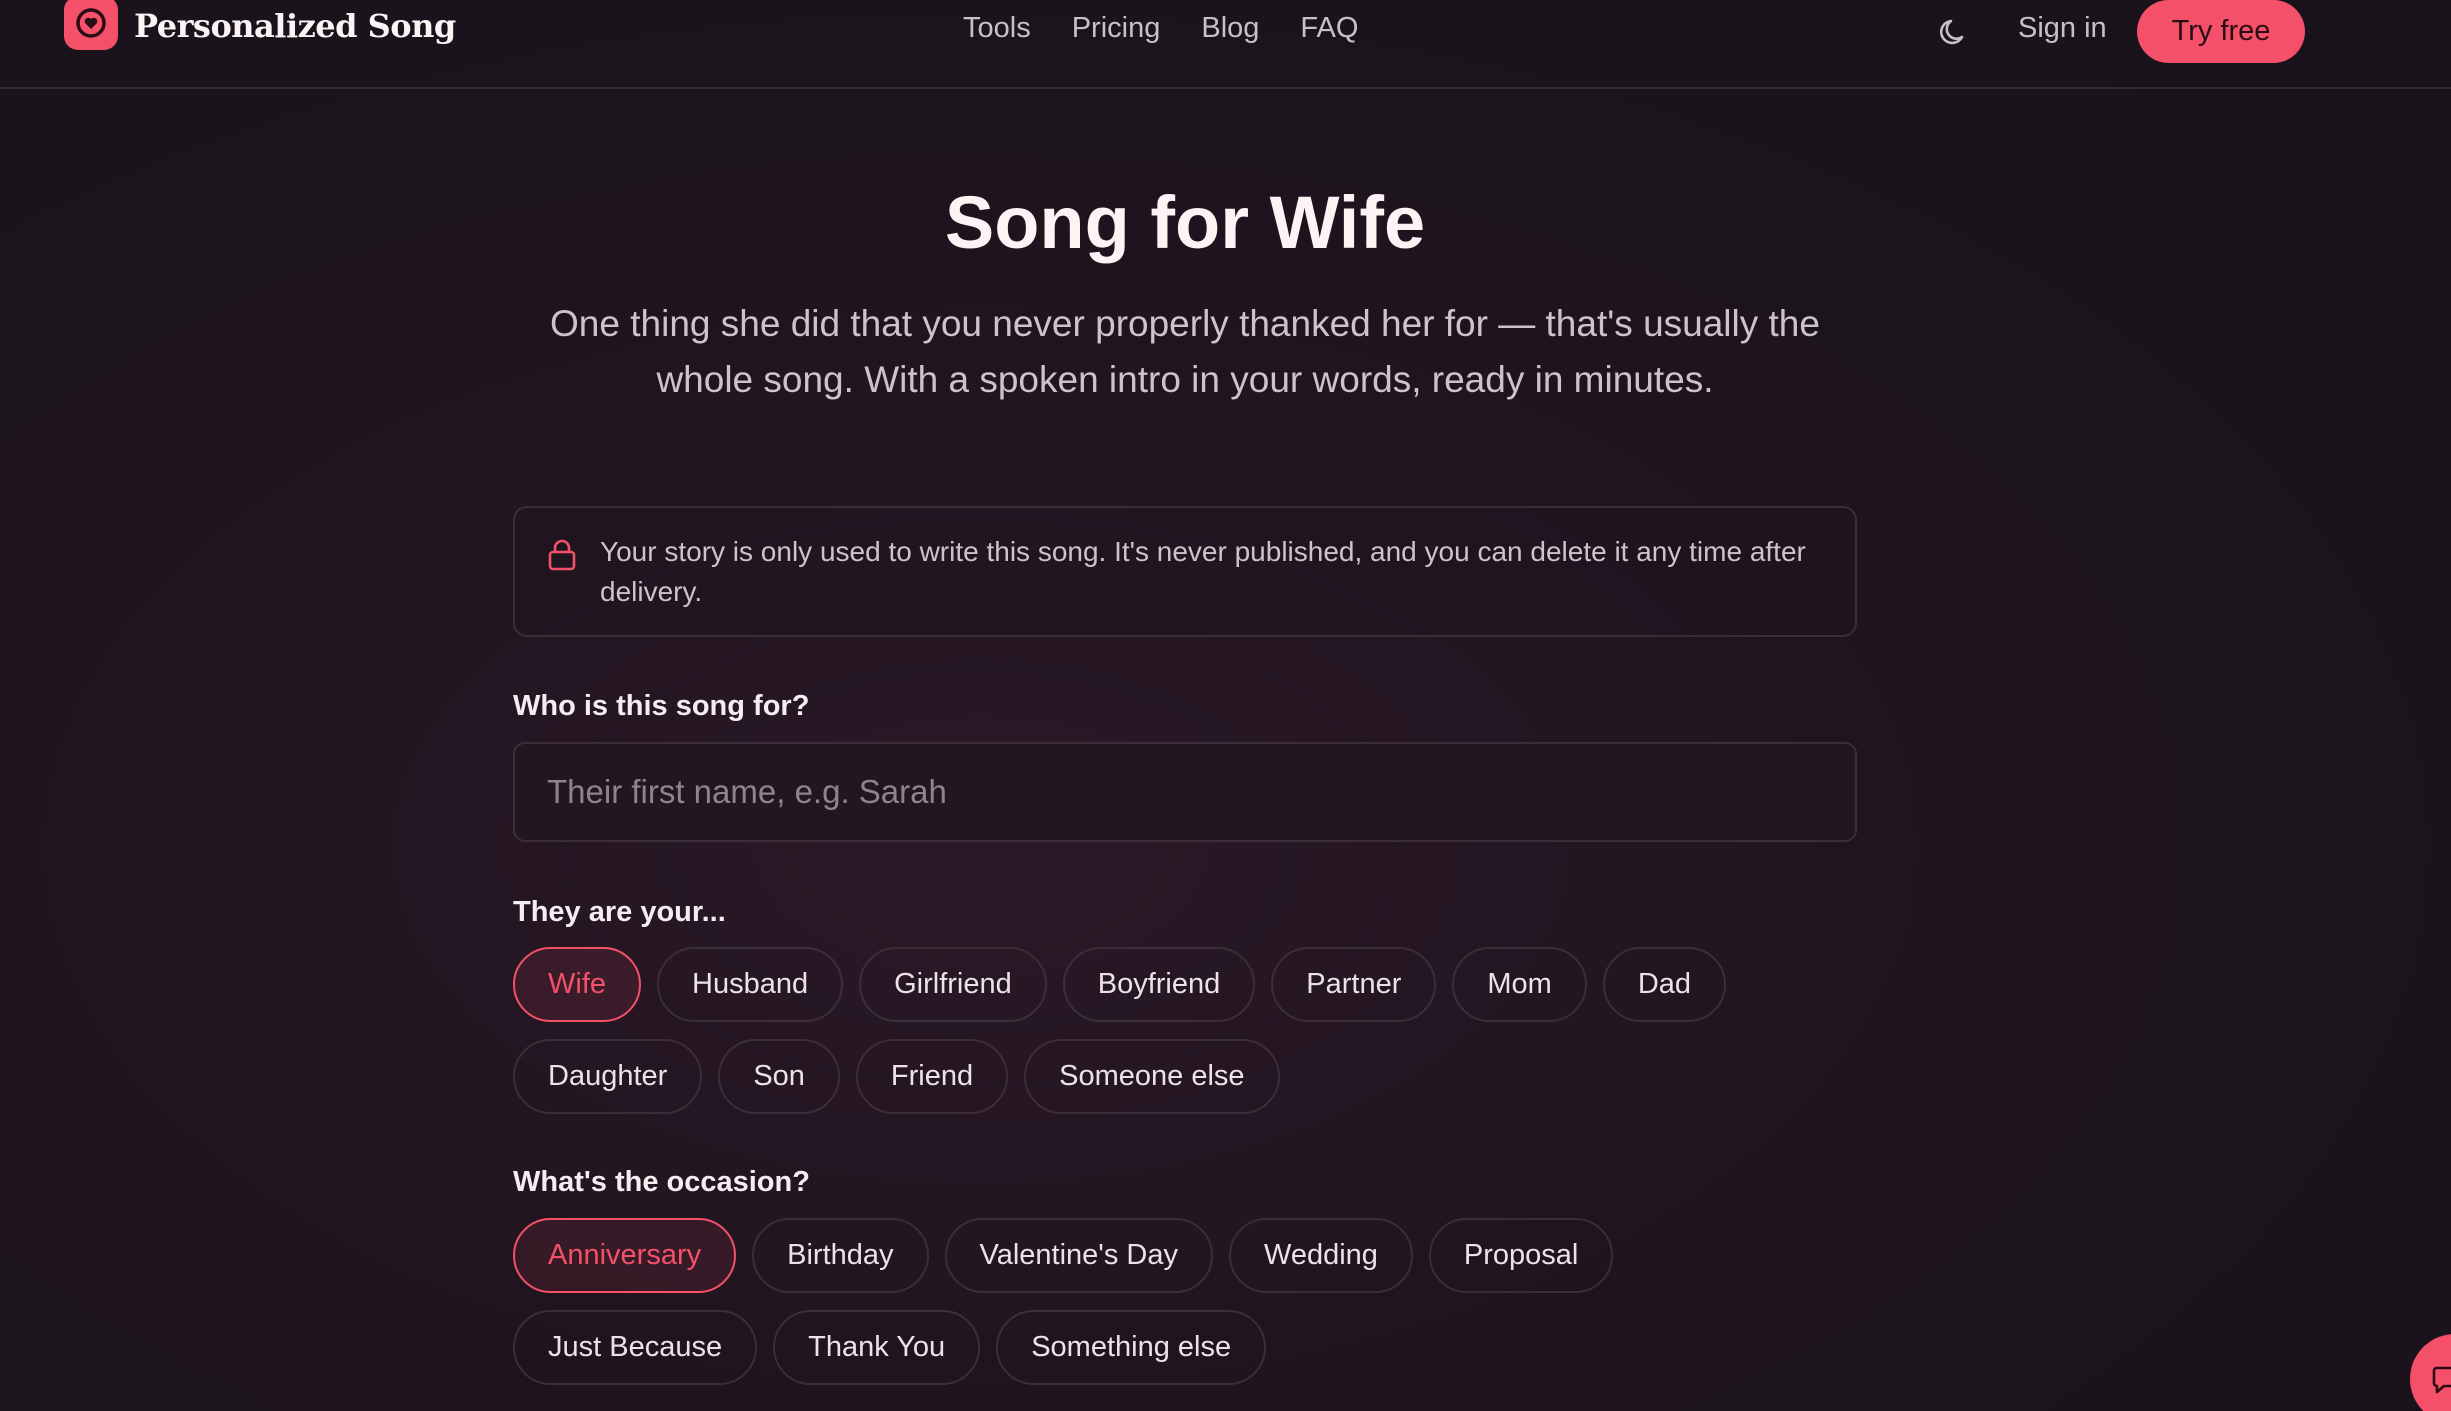  Describe the element at coordinates (877, 1347) in the screenshot. I see `occasion-chip-thank-you: Thank You` at that location.